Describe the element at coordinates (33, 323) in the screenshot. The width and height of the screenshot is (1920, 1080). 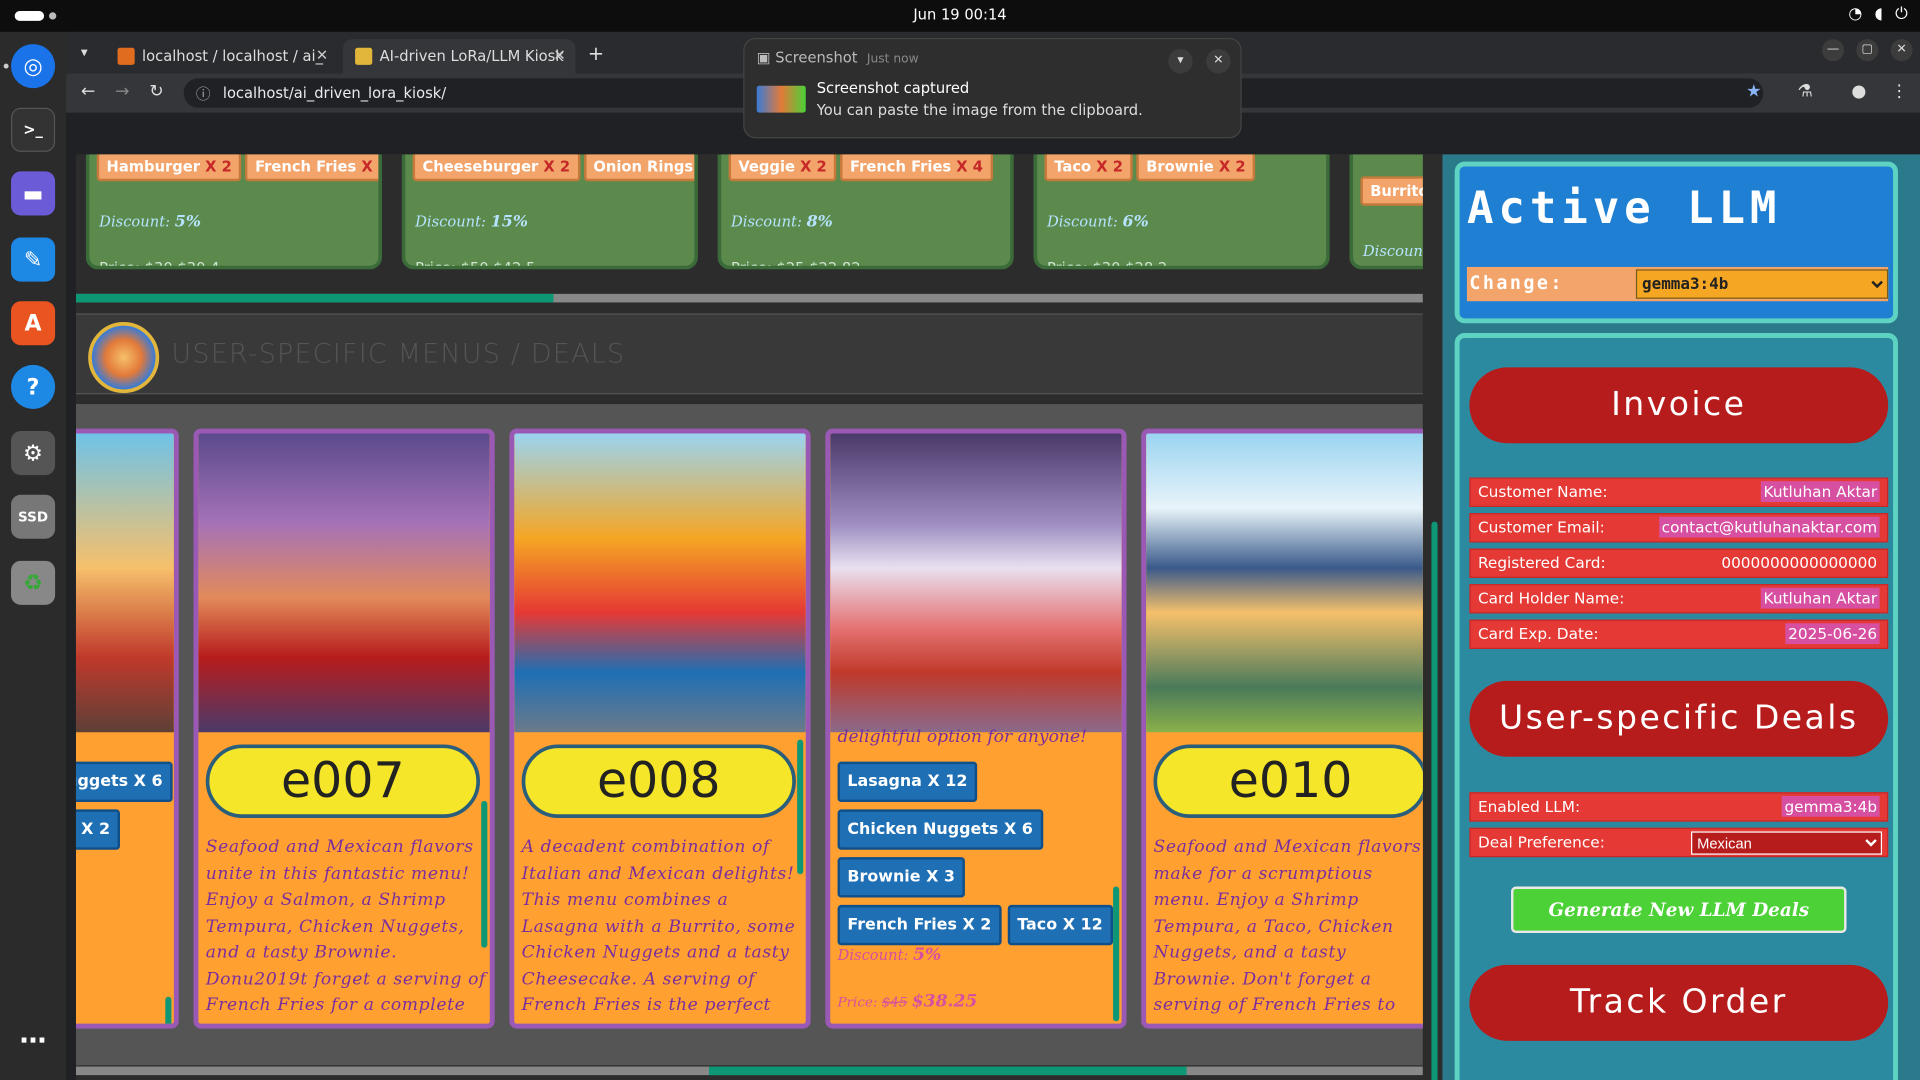
I see `app-center-icon: A` at that location.